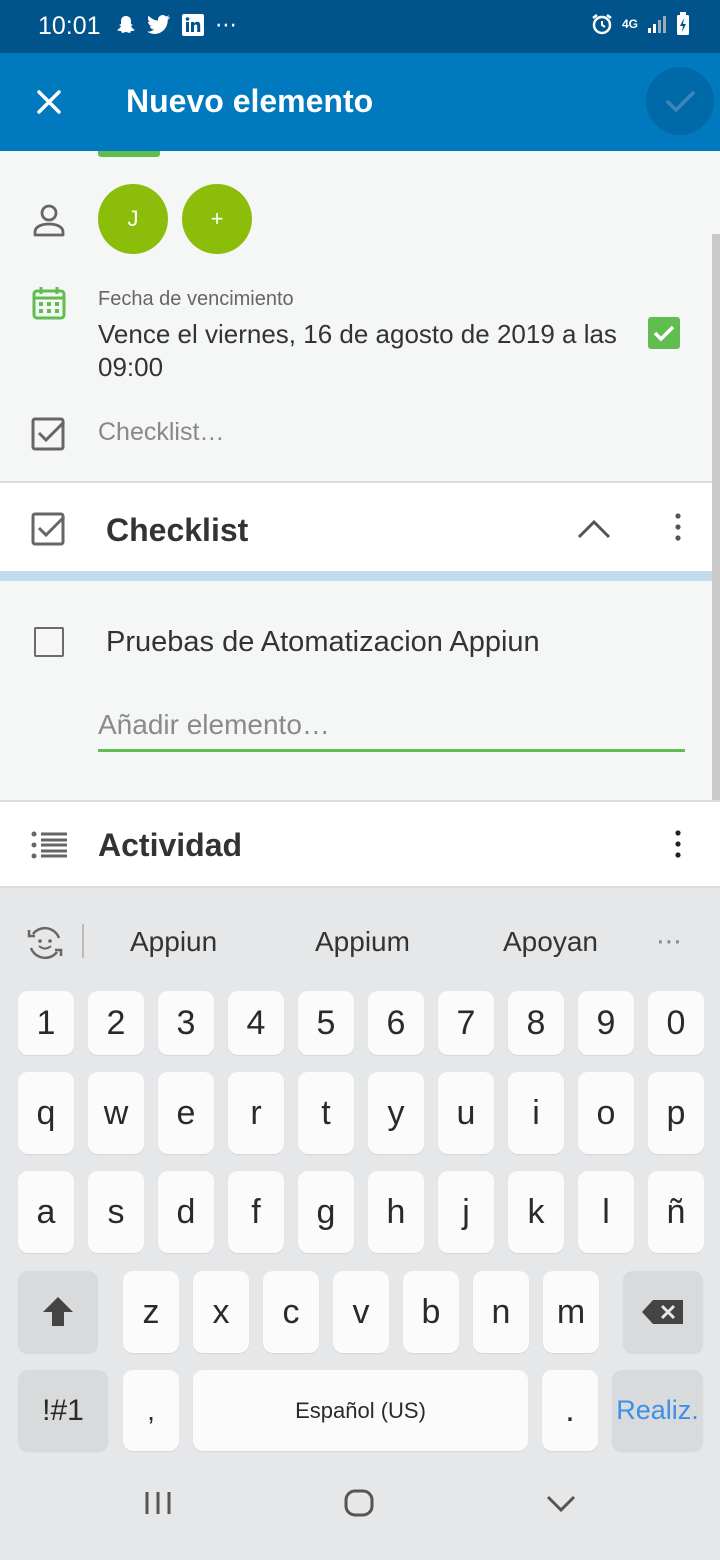 The width and height of the screenshot is (720, 1560). I want to click on members-icon, so click(49, 220).